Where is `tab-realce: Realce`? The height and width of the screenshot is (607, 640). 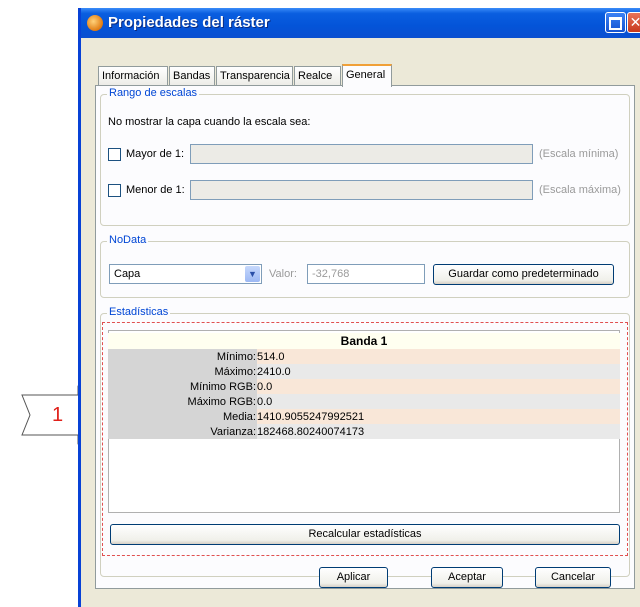
tab-realce: Realce is located at coordinates (317, 76).